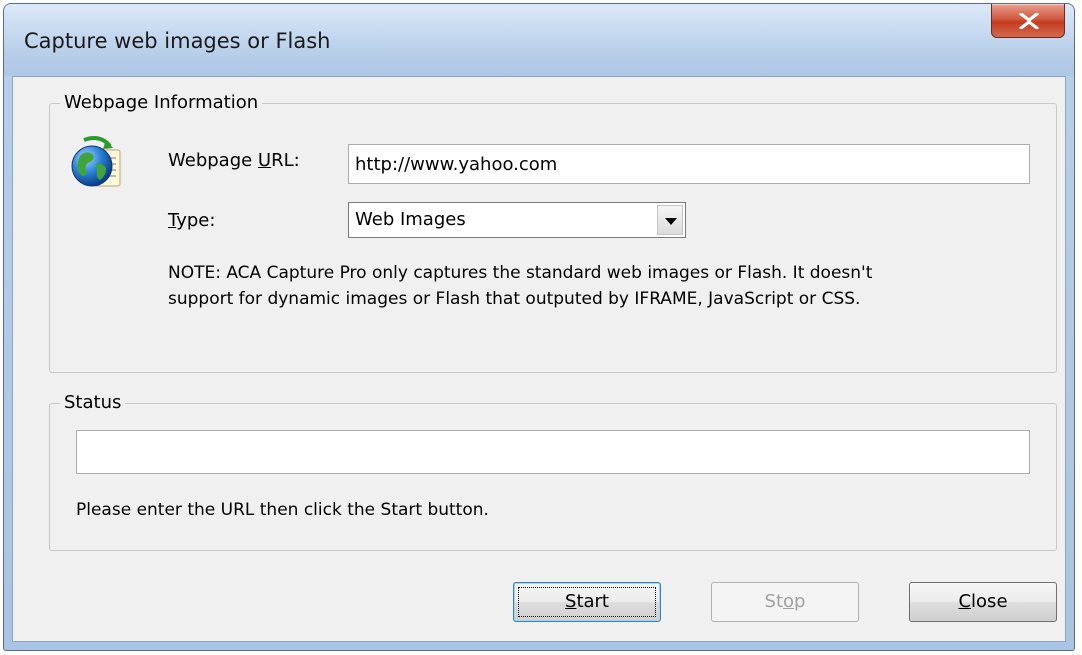 The image size is (1082, 655). I want to click on close-icon, so click(1029, 21).